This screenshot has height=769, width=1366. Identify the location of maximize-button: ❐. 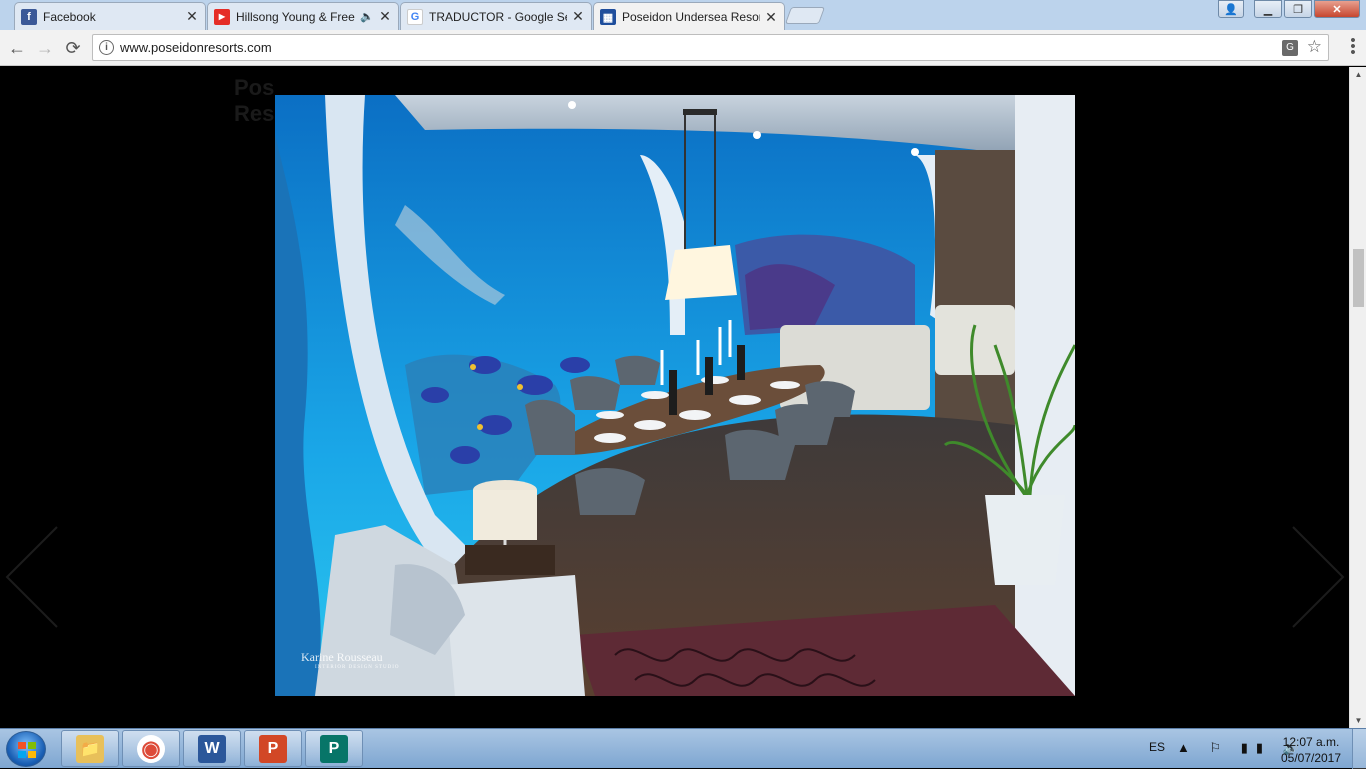
(1298, 9).